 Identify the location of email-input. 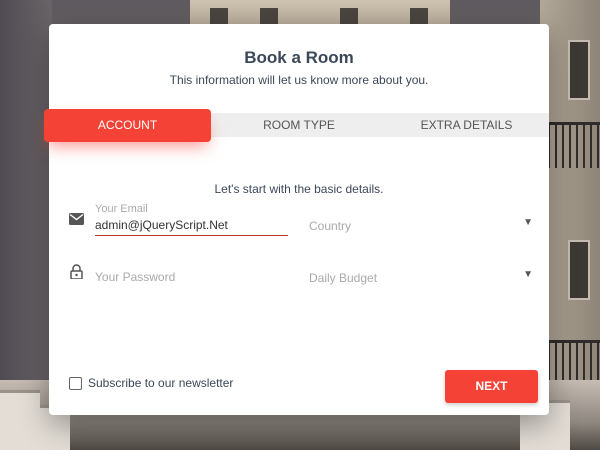
(191, 225).